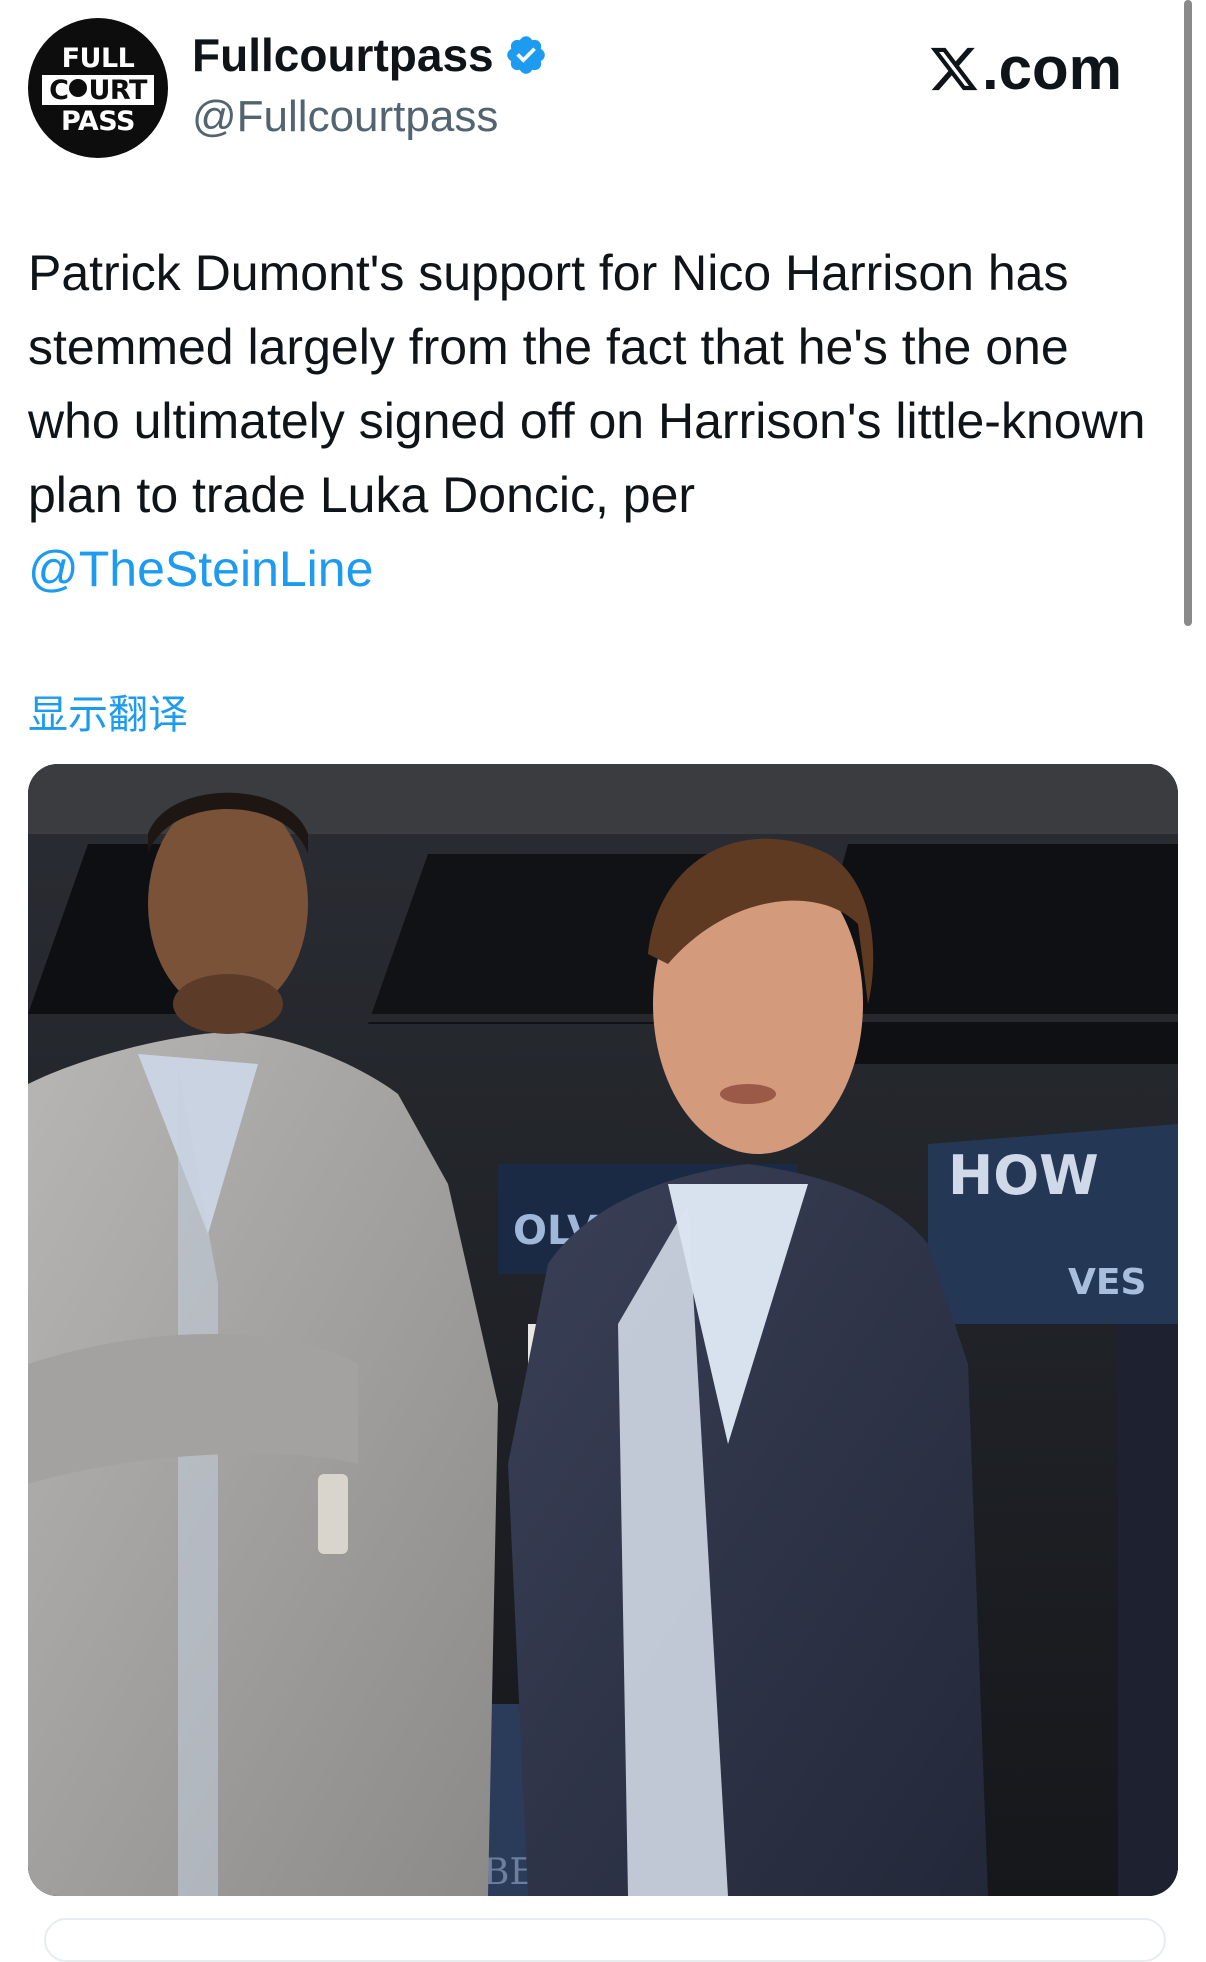 The image size is (1206, 1962). Describe the element at coordinates (1107, 1282) in the screenshot. I see `banner-right-text: VES` at that location.